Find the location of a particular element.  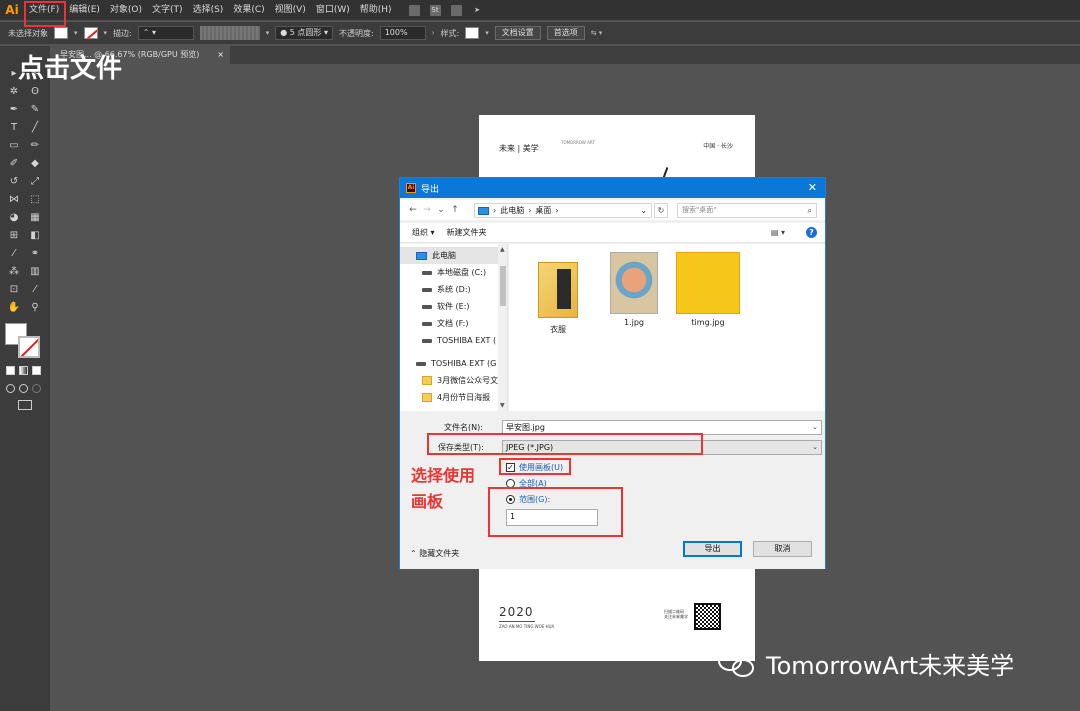

nav-item: 软件 (E:) is located at coordinates (453, 306).